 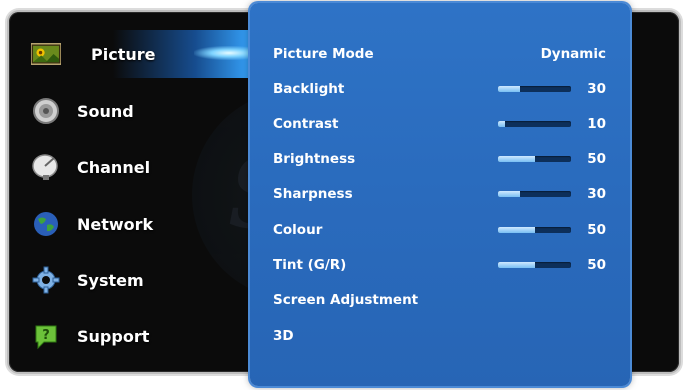 I want to click on colour-label: Colour, so click(x=298, y=230).